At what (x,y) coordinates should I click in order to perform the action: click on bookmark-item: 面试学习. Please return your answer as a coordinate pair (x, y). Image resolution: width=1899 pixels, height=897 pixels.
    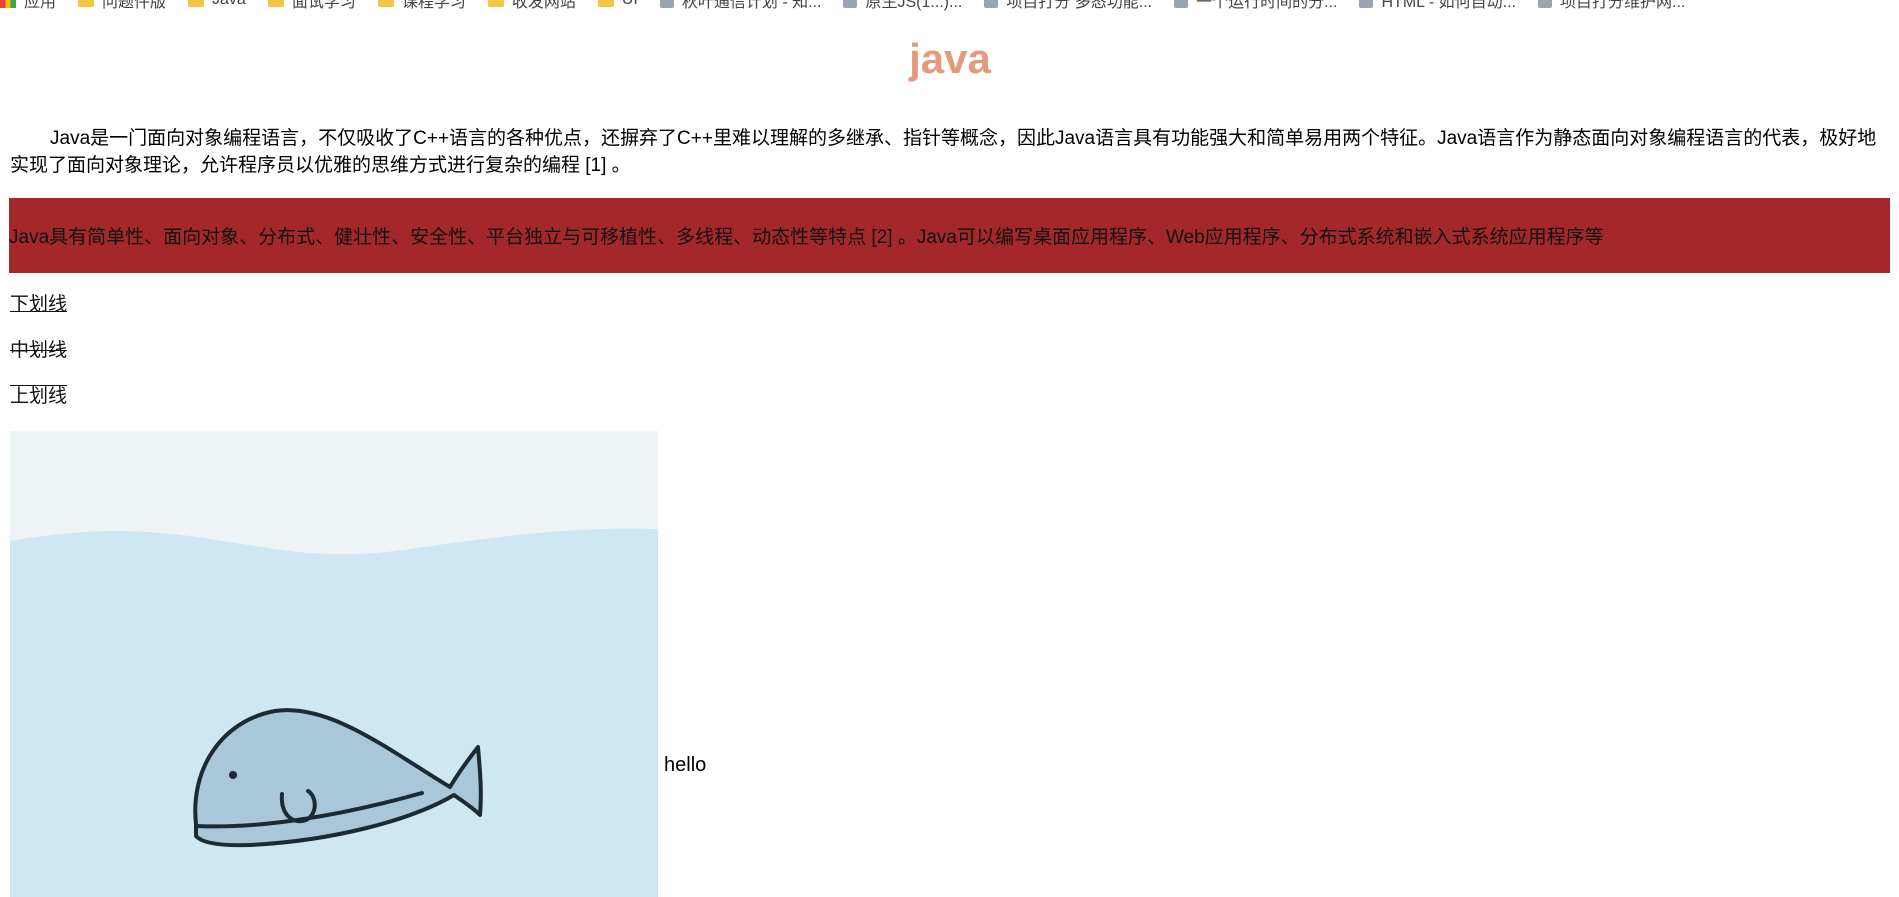
    Looking at the image, I should click on (311, 6).